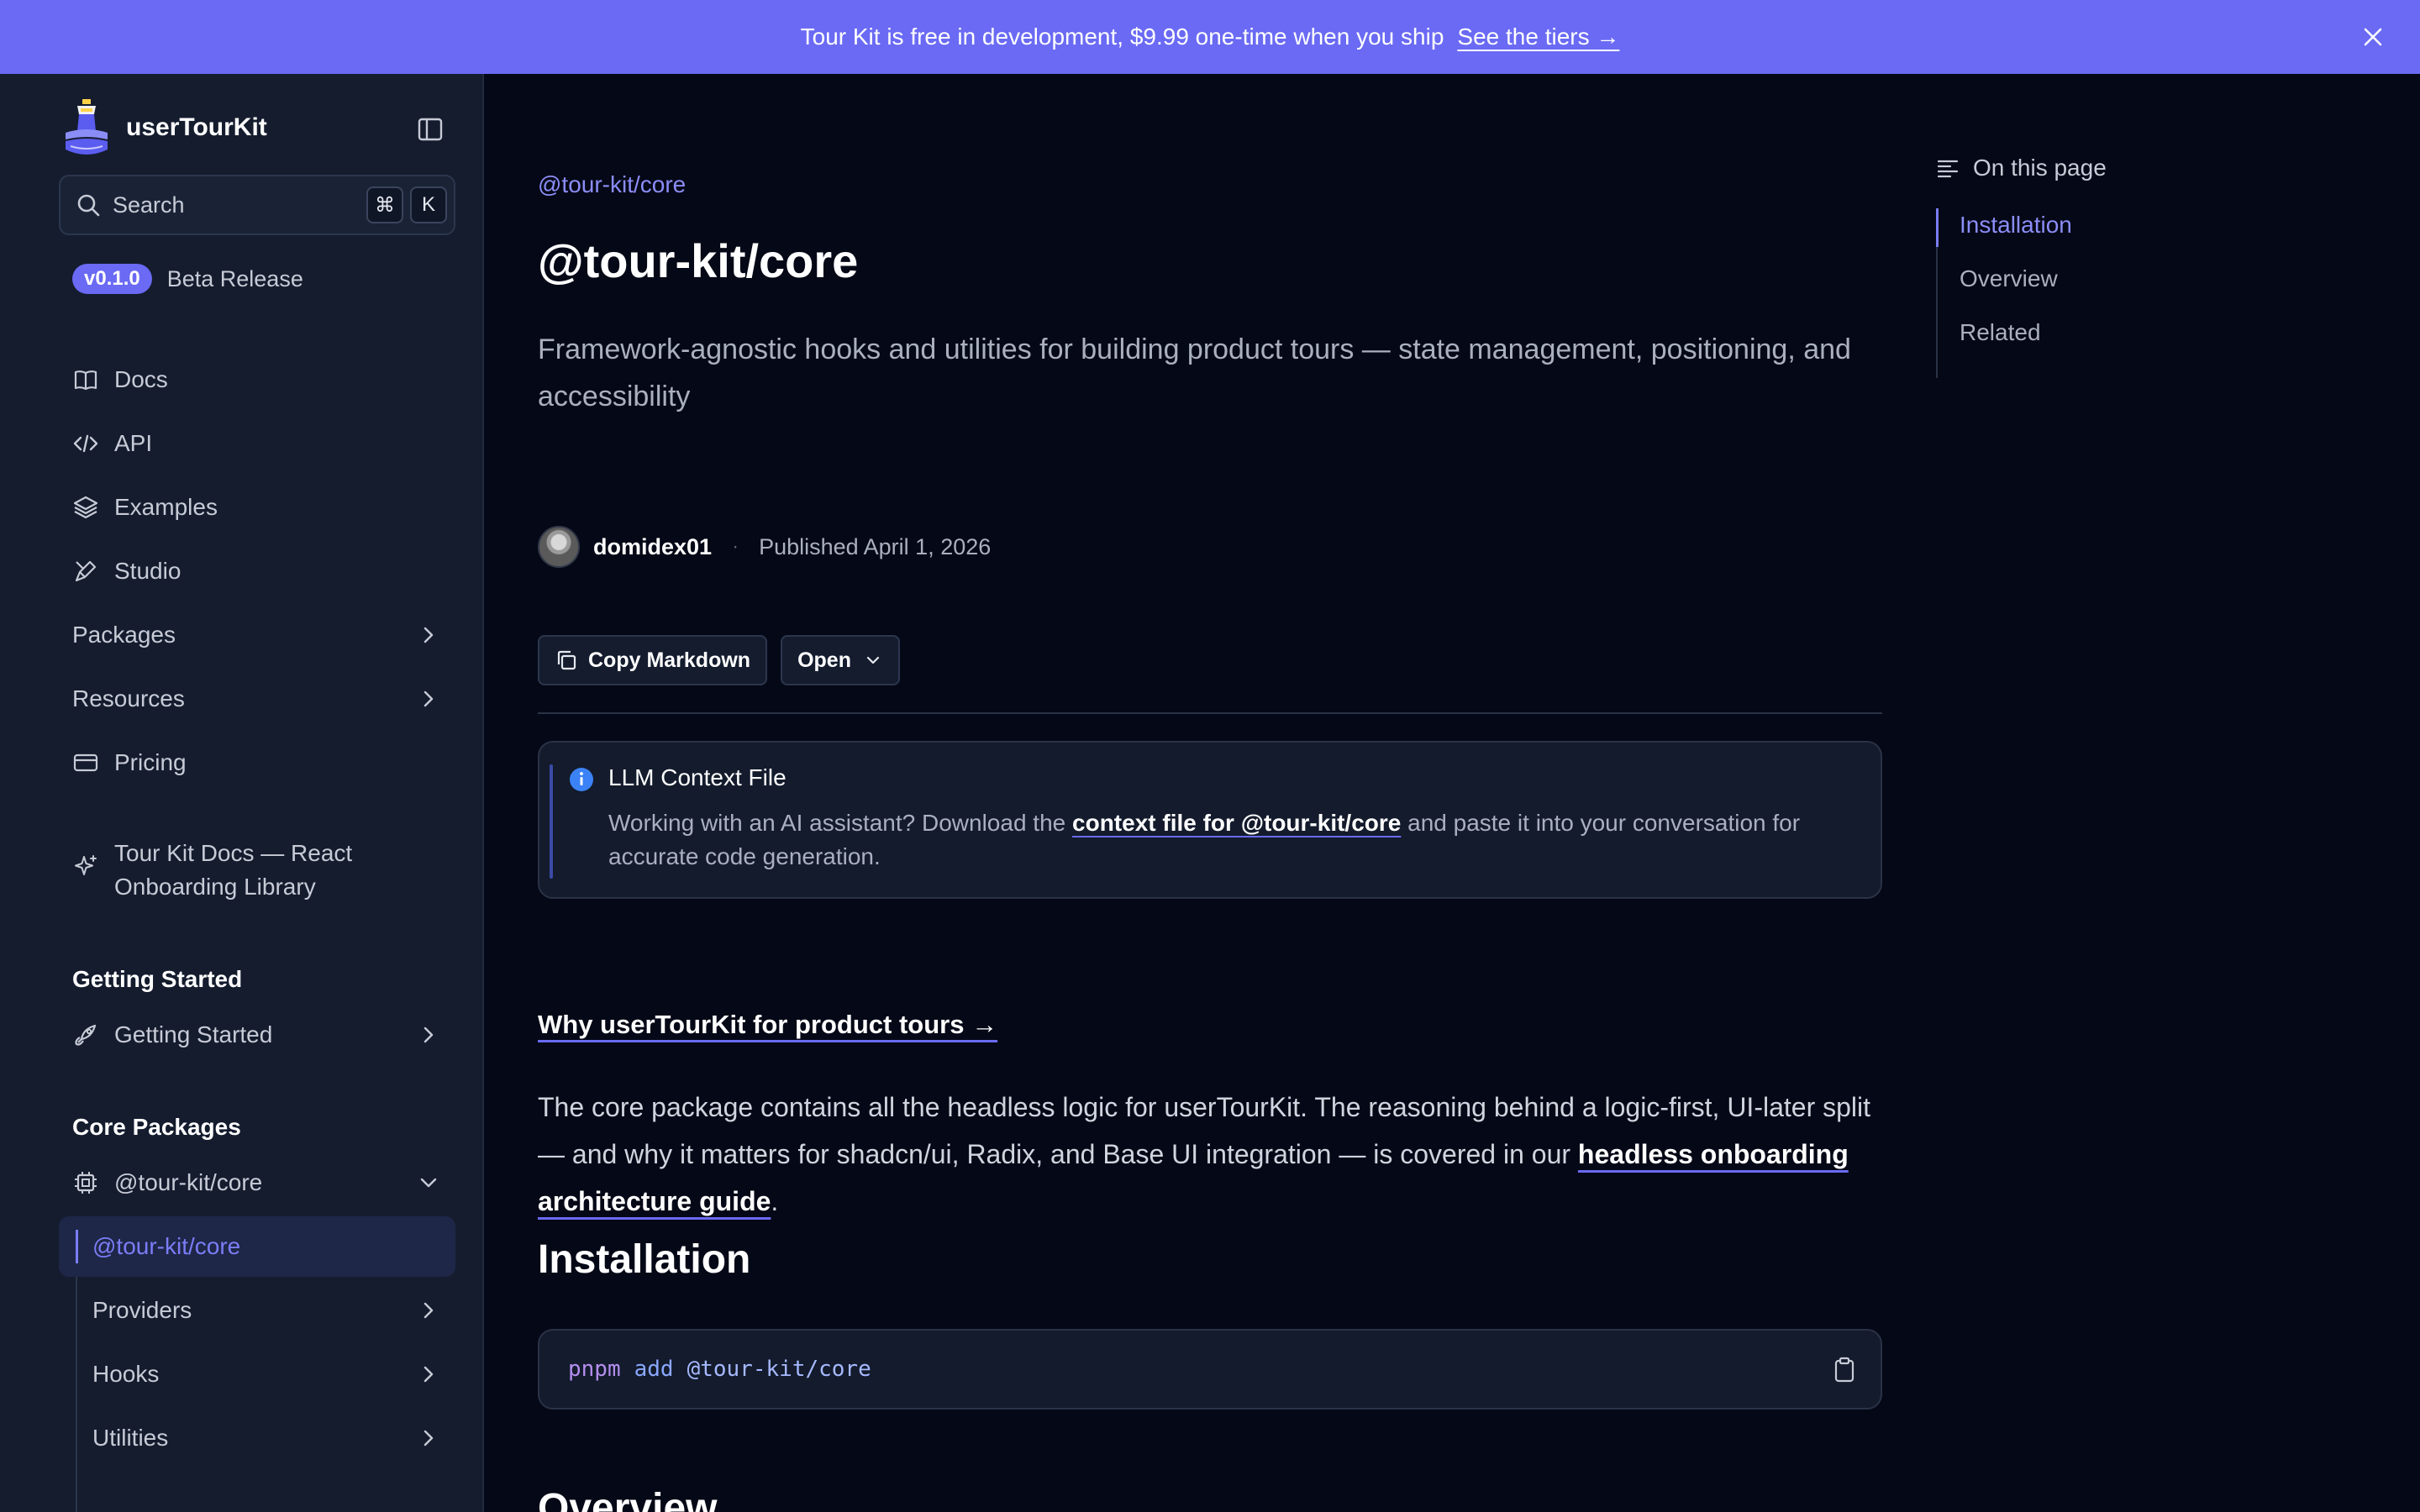 The width and height of the screenshot is (2420, 1512). Describe the element at coordinates (233, 870) in the screenshot. I see `tour-kit-docs-label: Tour Kit Docs — React Onboarding Library` at that location.